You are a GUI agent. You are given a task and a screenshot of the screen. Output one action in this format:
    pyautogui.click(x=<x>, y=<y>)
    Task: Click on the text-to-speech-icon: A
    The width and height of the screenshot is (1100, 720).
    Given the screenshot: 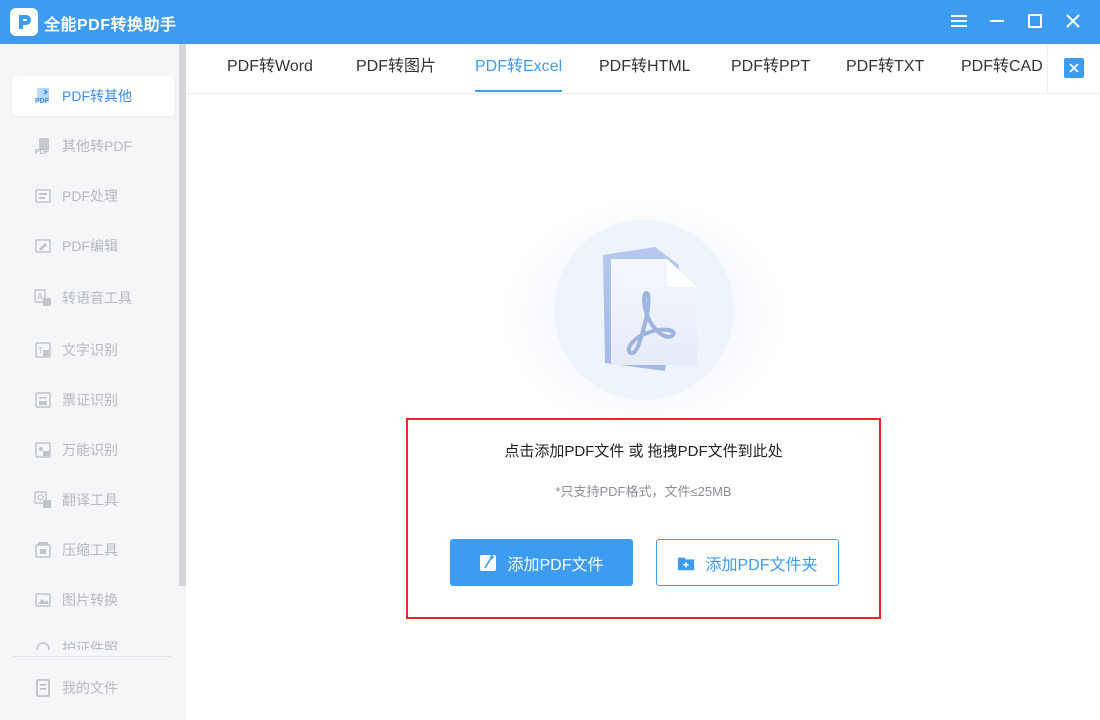 What is the action you would take?
    pyautogui.click(x=43, y=298)
    